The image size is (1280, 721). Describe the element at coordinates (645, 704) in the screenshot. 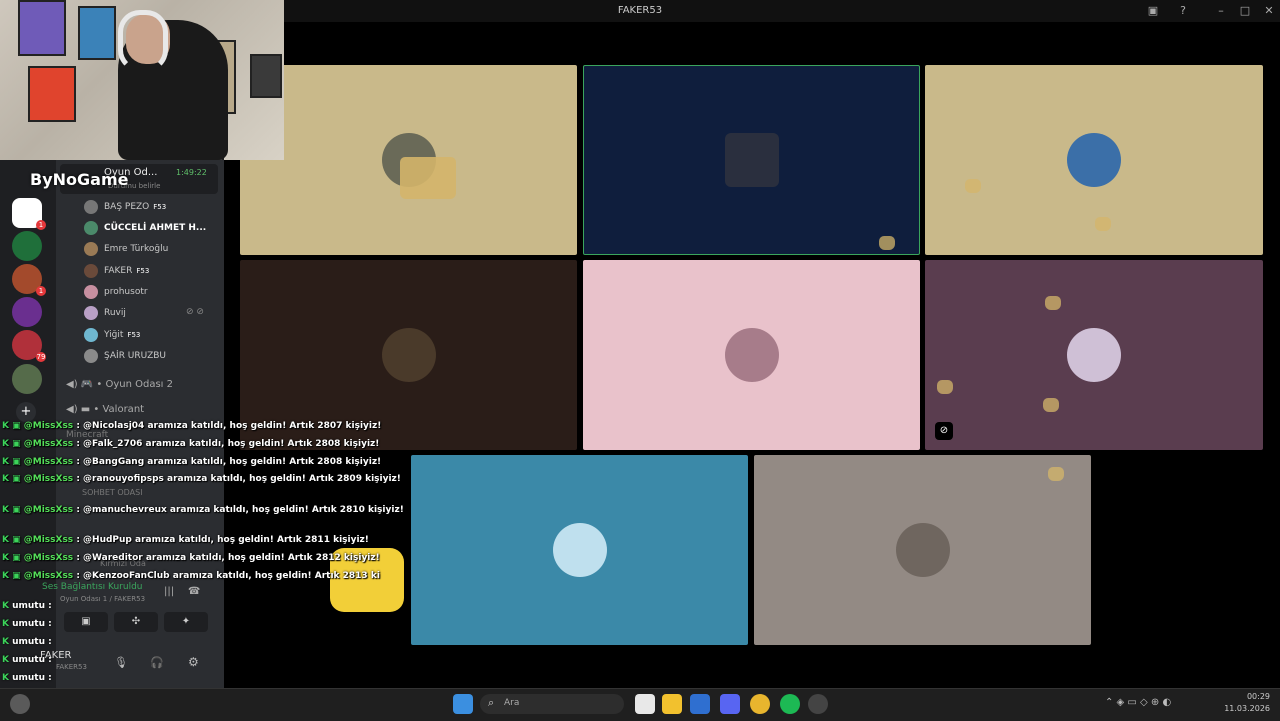

I see `task-view-icon` at that location.